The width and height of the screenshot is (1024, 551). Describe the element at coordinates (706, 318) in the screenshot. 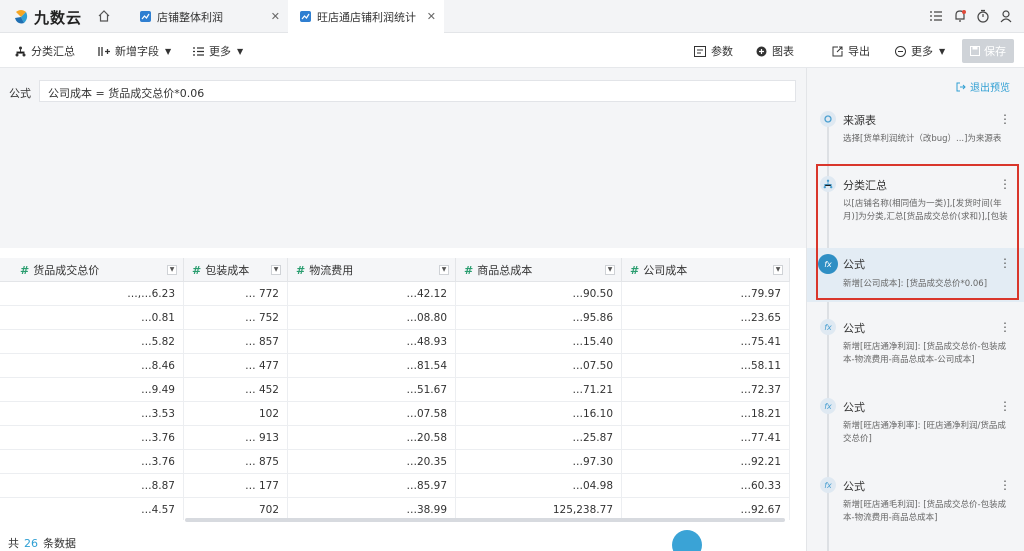

I see `table-cell: …23.65` at that location.